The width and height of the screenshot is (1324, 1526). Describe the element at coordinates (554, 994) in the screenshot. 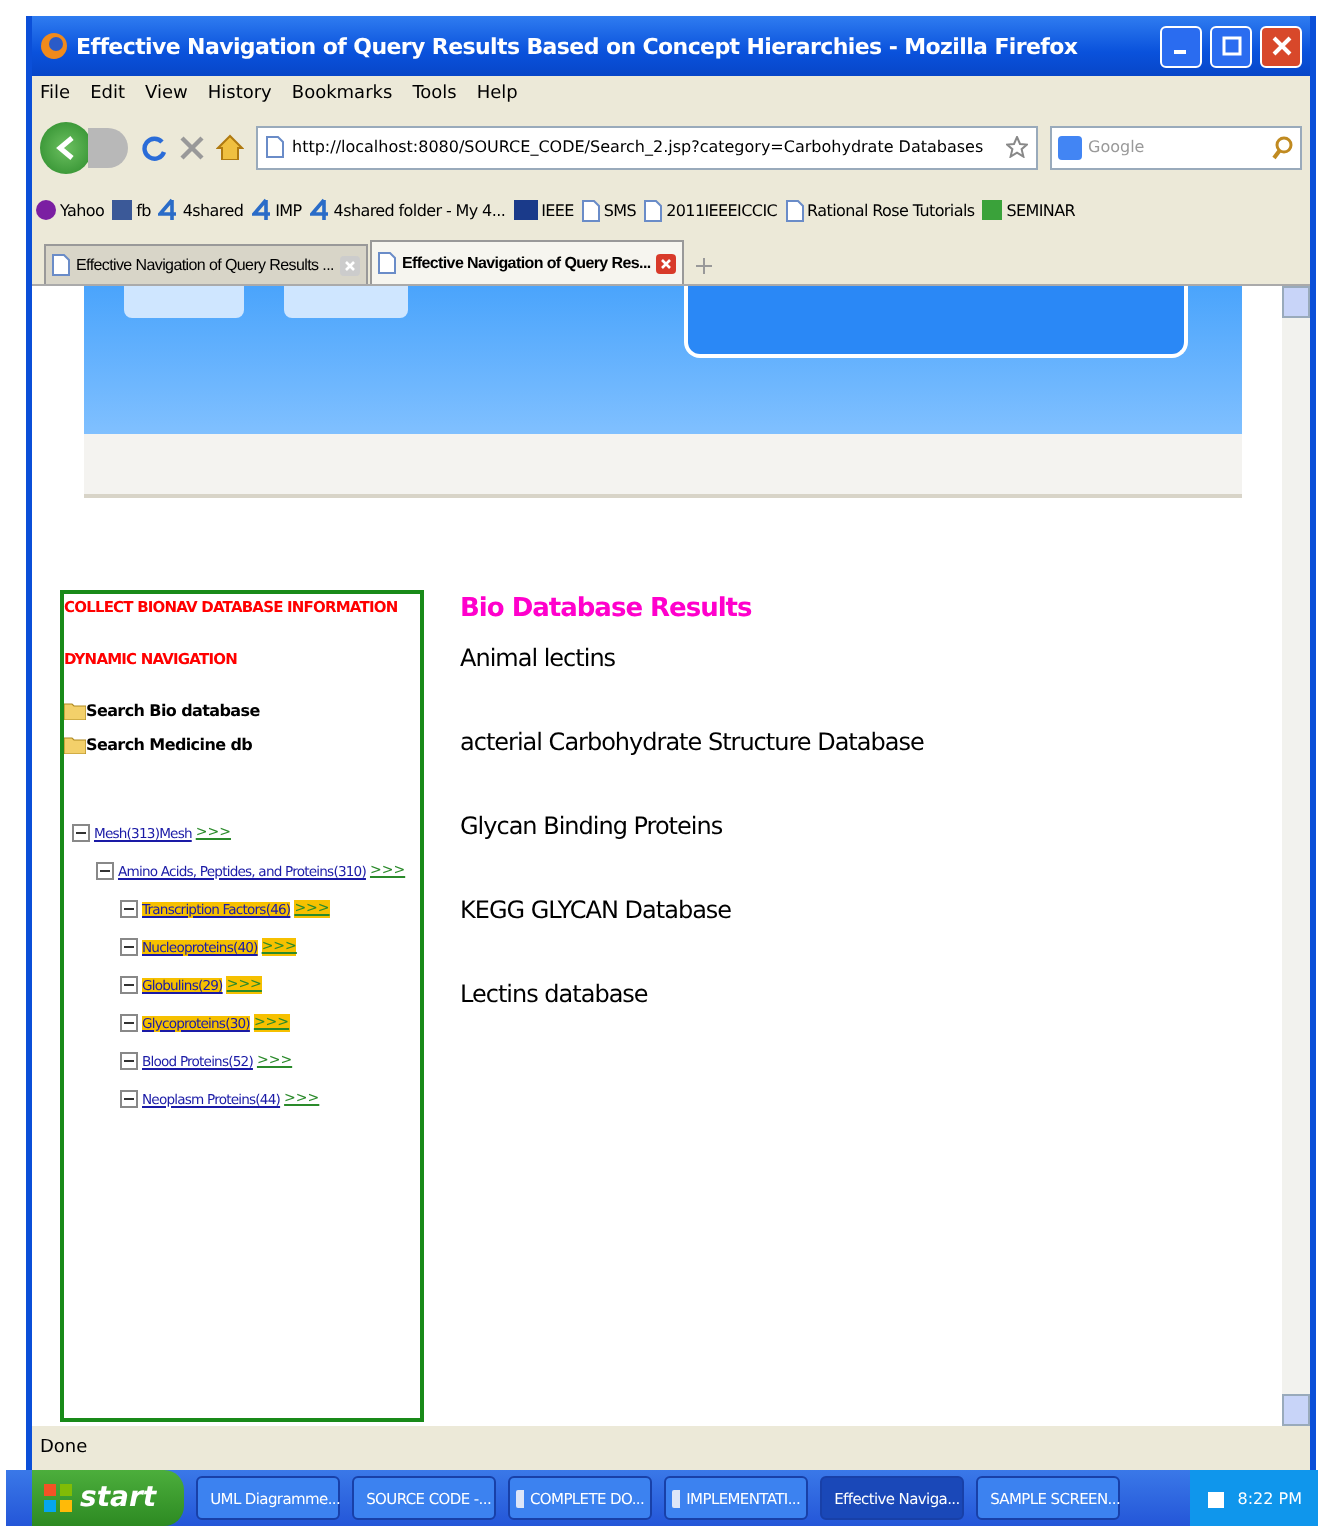

I see `result-item: Lectins database` at that location.